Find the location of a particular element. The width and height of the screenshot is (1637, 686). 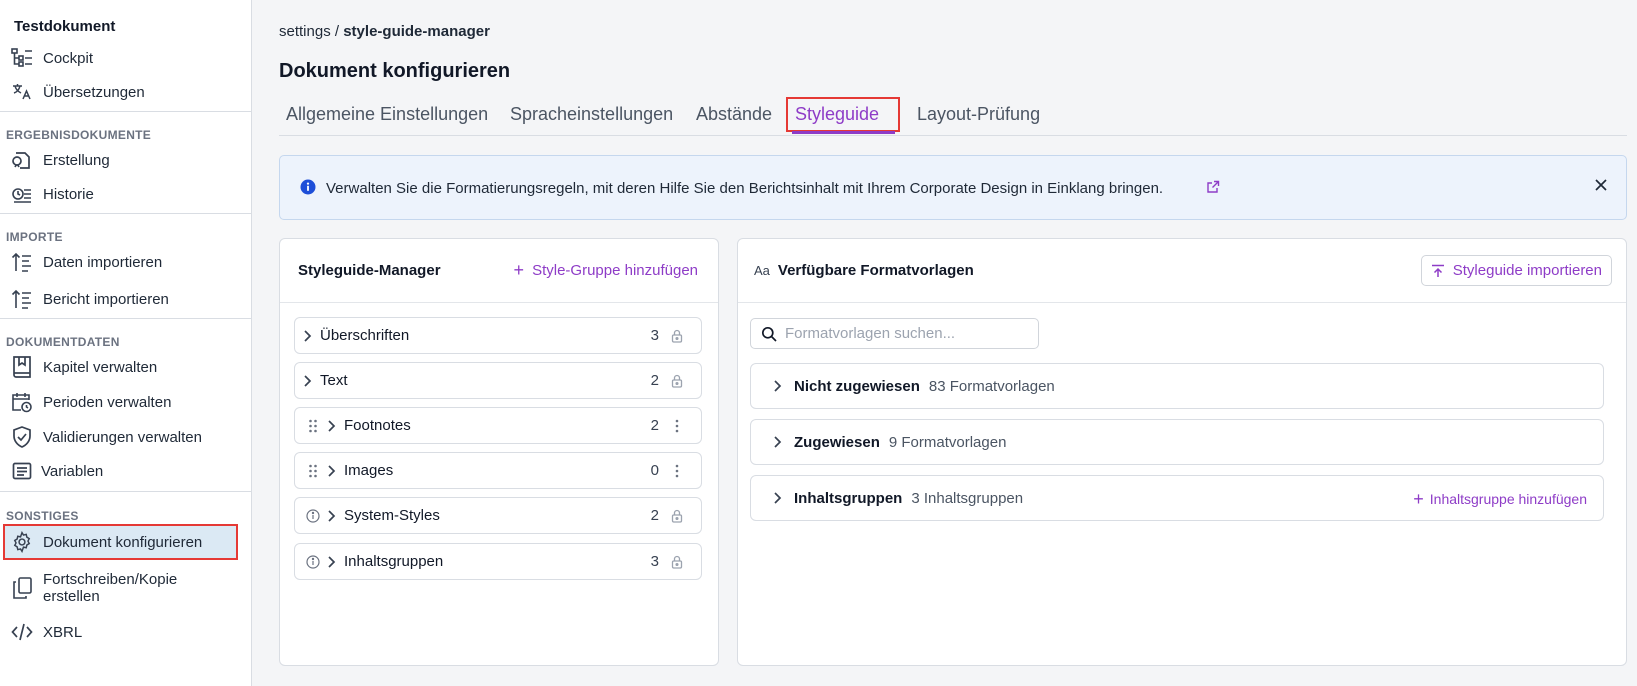

section-name: Nicht zugewiesen is located at coordinates (857, 386).